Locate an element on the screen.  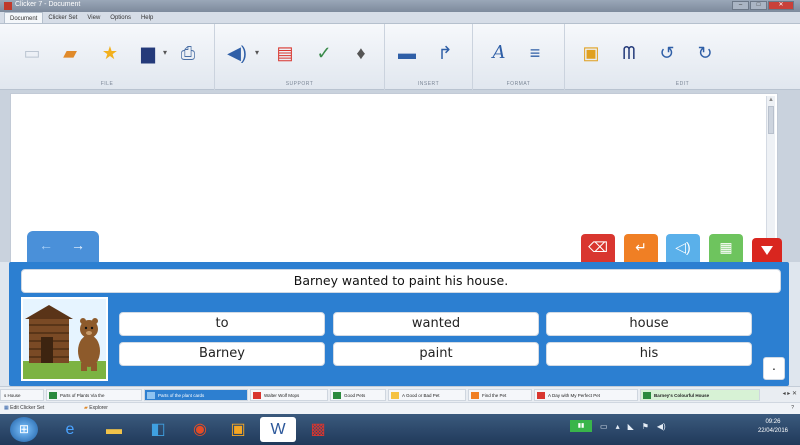
outlook-icon: ◧ is located at coordinates (158, 429).